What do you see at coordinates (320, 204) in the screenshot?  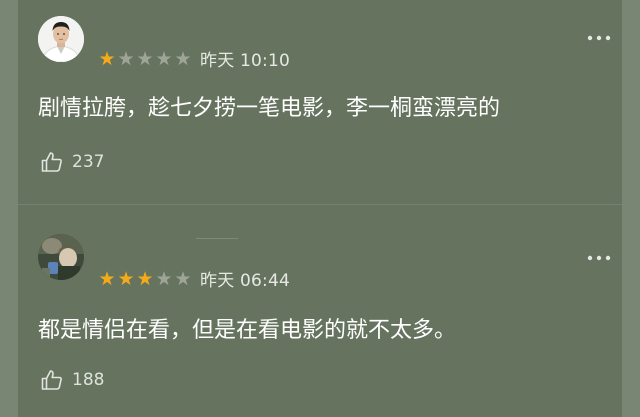 I see `divider` at bounding box center [320, 204].